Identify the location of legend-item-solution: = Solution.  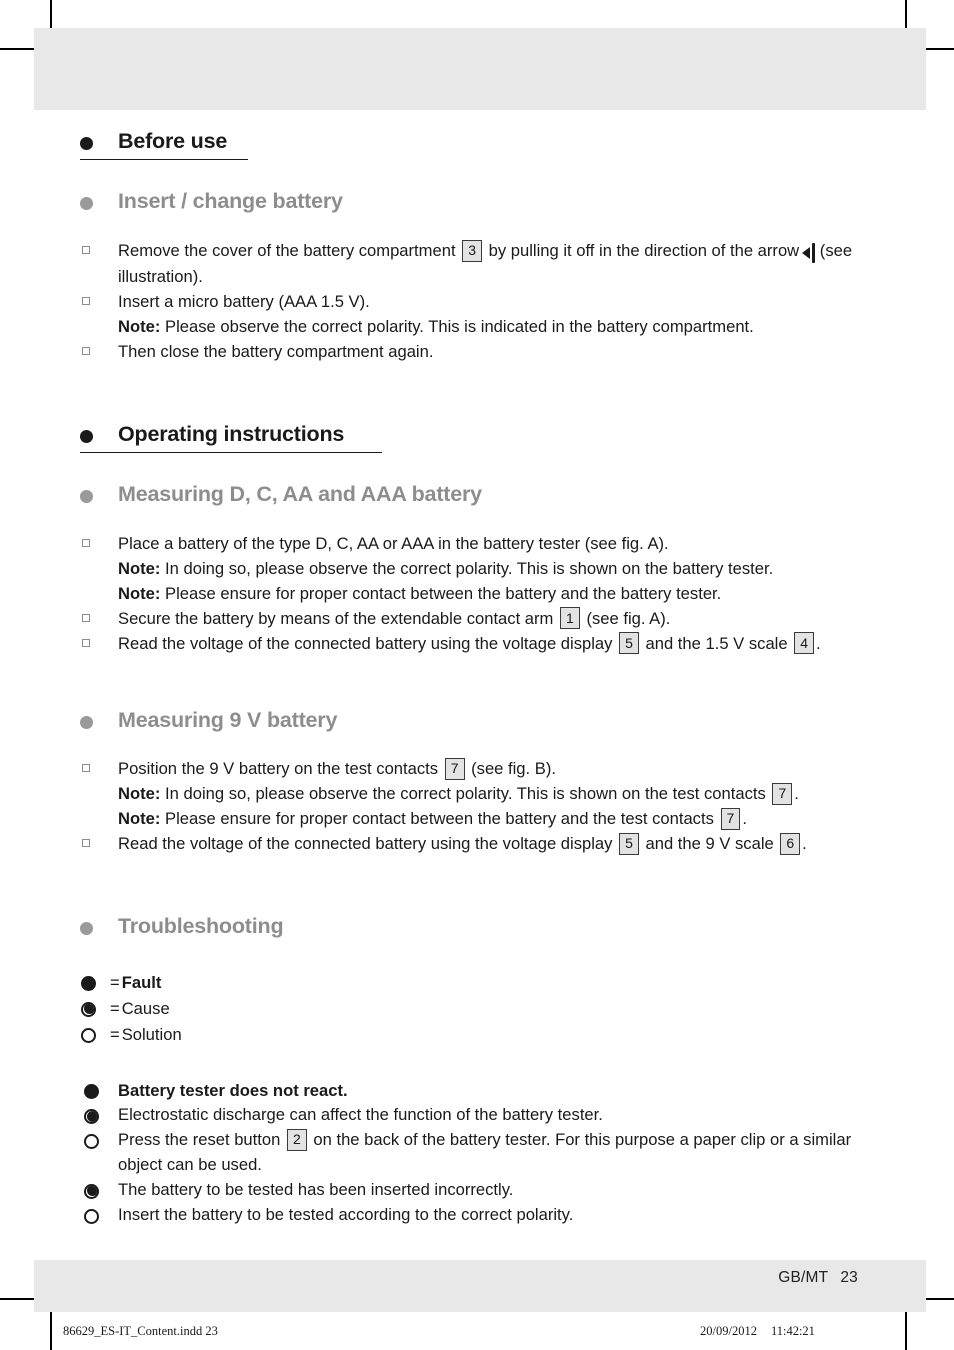
(478, 1035).